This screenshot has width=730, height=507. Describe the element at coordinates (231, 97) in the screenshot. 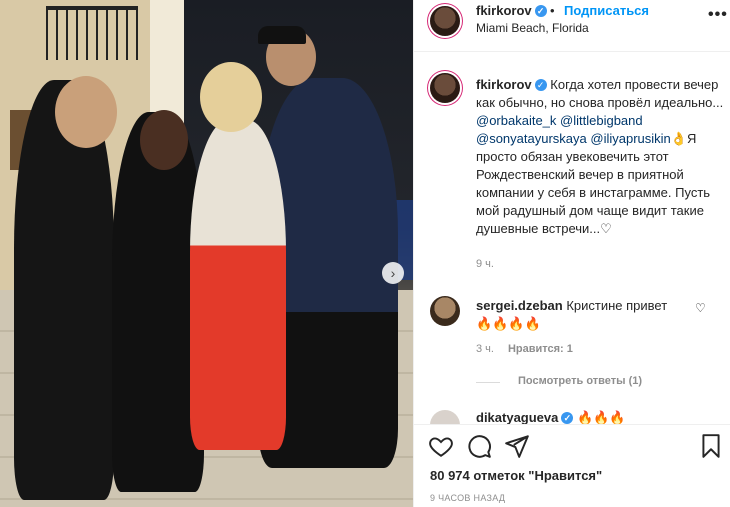

I see `photo-person-3-head` at that location.